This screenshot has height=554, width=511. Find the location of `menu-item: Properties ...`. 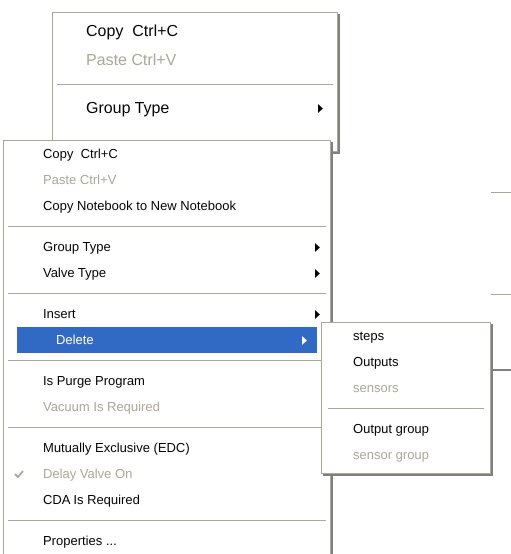

menu-item: Properties ... is located at coordinates (167, 541).